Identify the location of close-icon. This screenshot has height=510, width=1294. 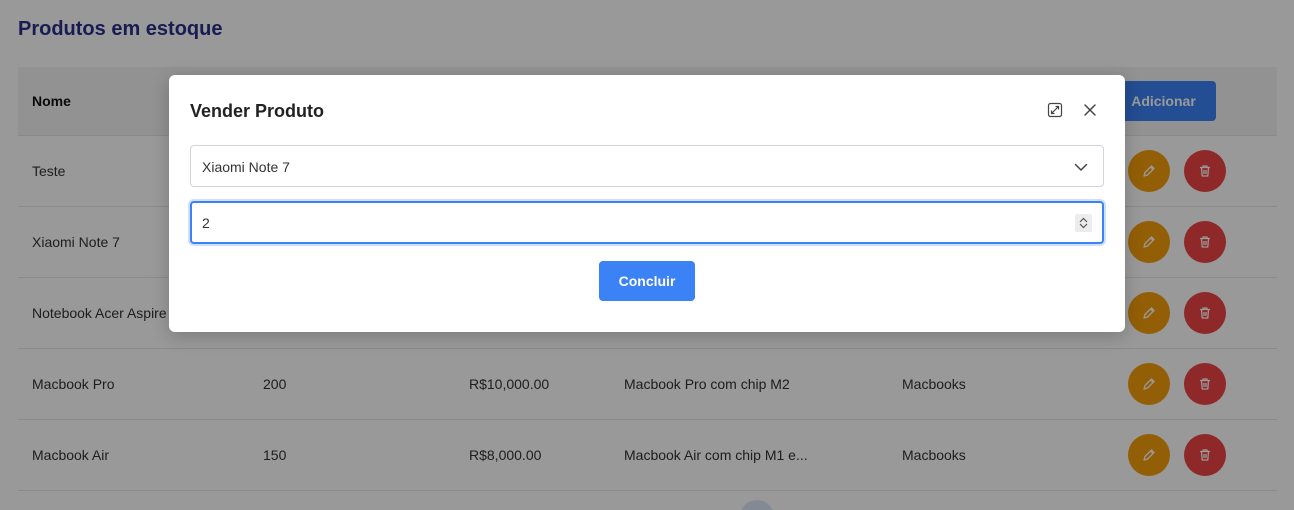
(1090, 110).